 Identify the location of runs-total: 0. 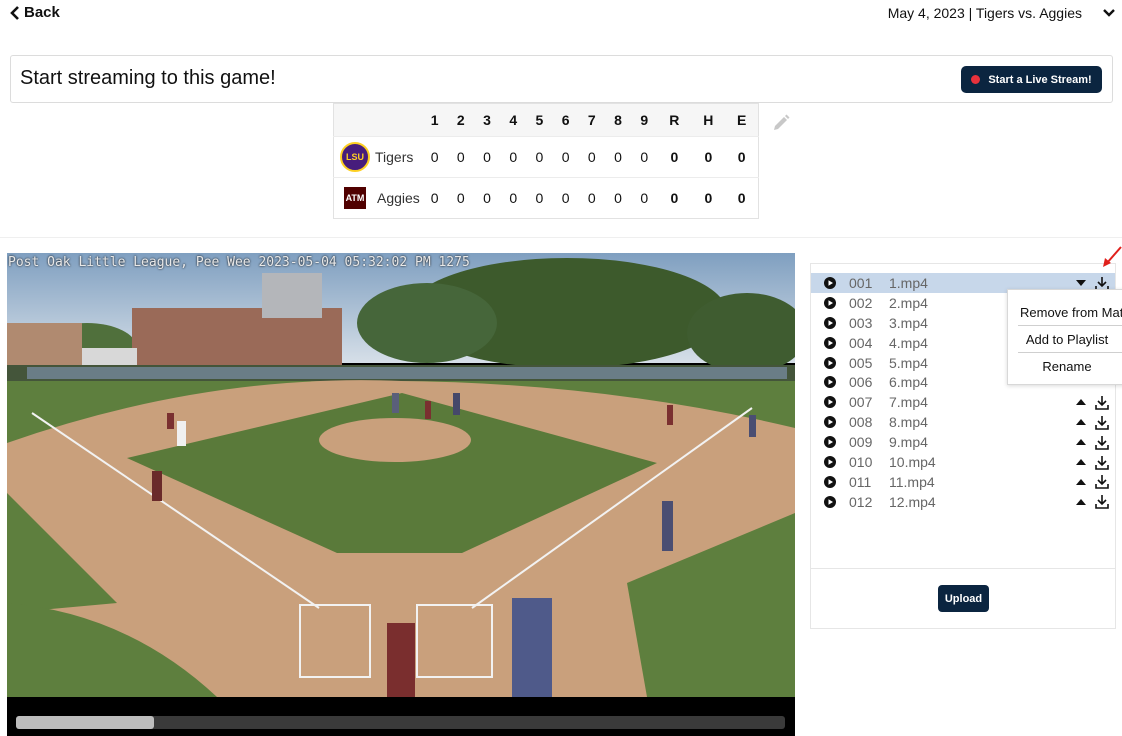
(674, 198).